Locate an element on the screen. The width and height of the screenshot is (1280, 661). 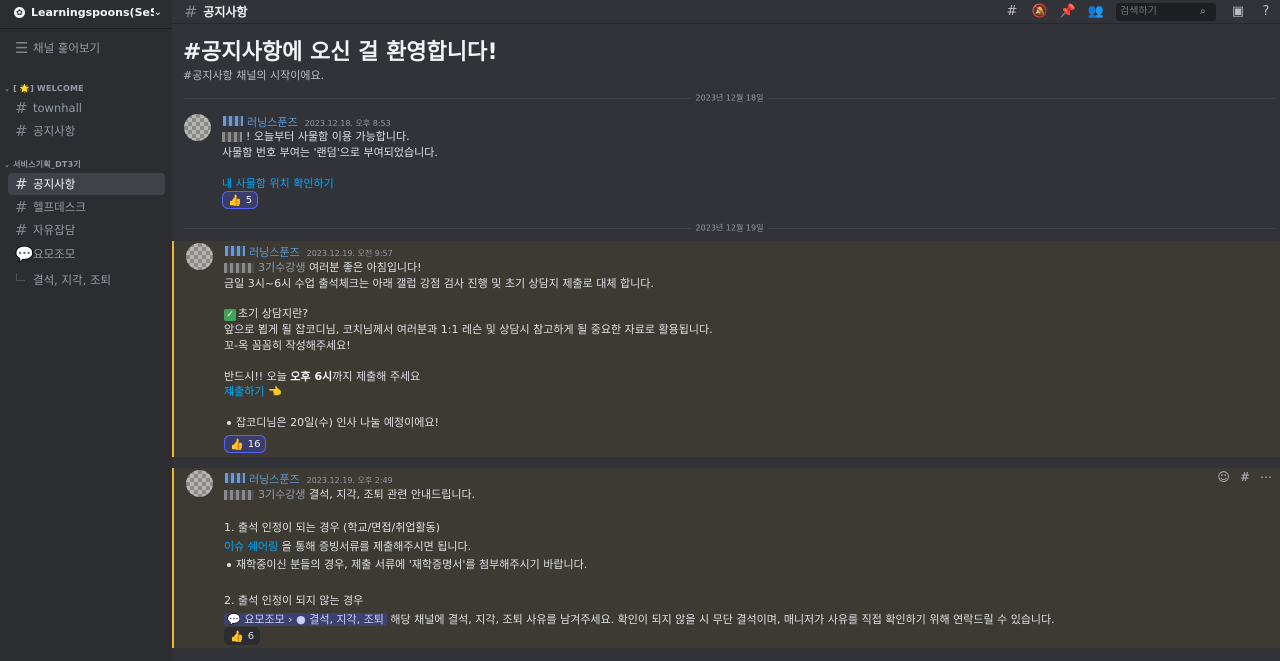
welcome-title: #공지사항에 오신 걸 환영합니다! is located at coordinates (340, 52).